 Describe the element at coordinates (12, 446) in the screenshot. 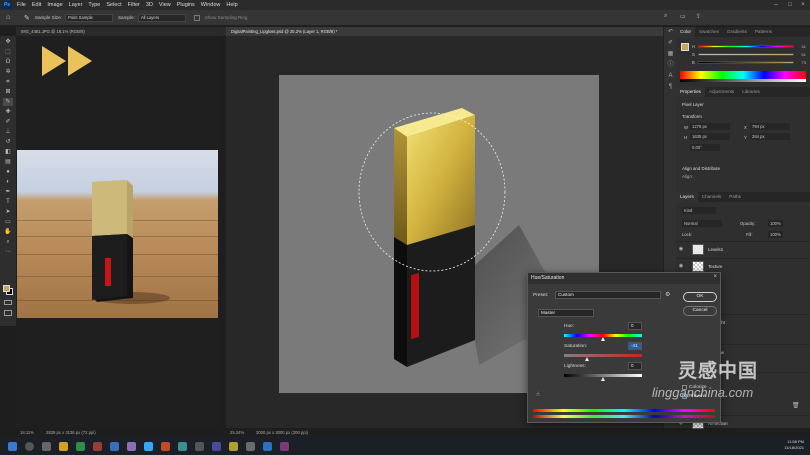

I see `start-windows-icon` at that location.